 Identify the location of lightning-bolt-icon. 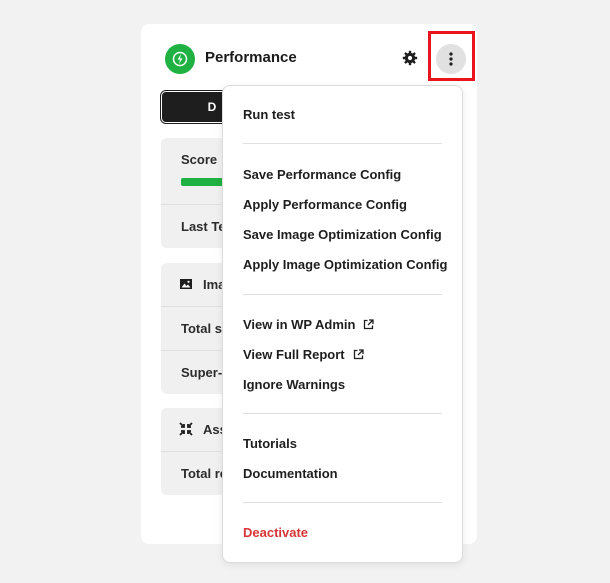
(180, 59).